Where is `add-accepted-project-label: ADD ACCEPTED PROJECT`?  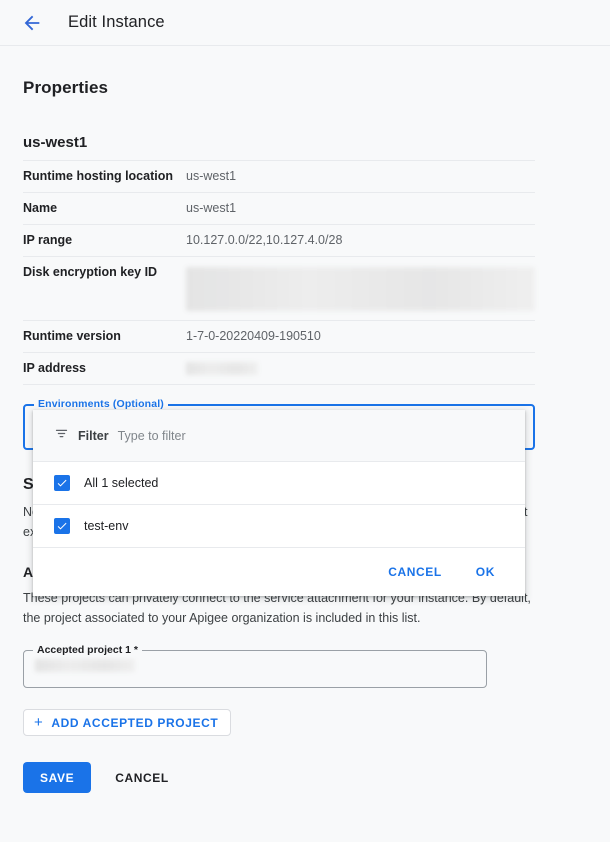
add-accepted-project-label: ADD ACCEPTED PROJECT is located at coordinates (135, 722).